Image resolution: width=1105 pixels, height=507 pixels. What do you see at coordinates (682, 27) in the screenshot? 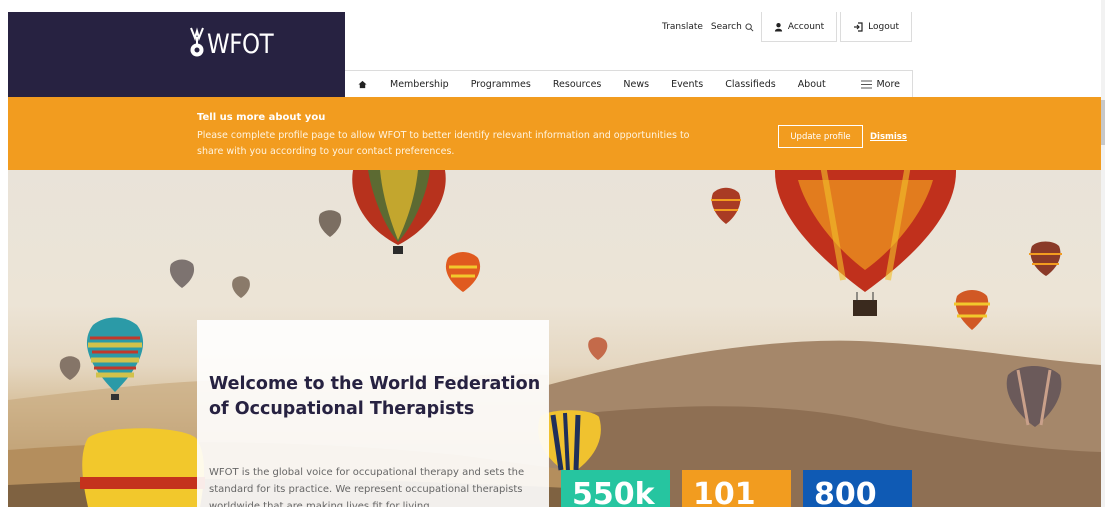
I see `translate-link: Translate` at bounding box center [682, 27].